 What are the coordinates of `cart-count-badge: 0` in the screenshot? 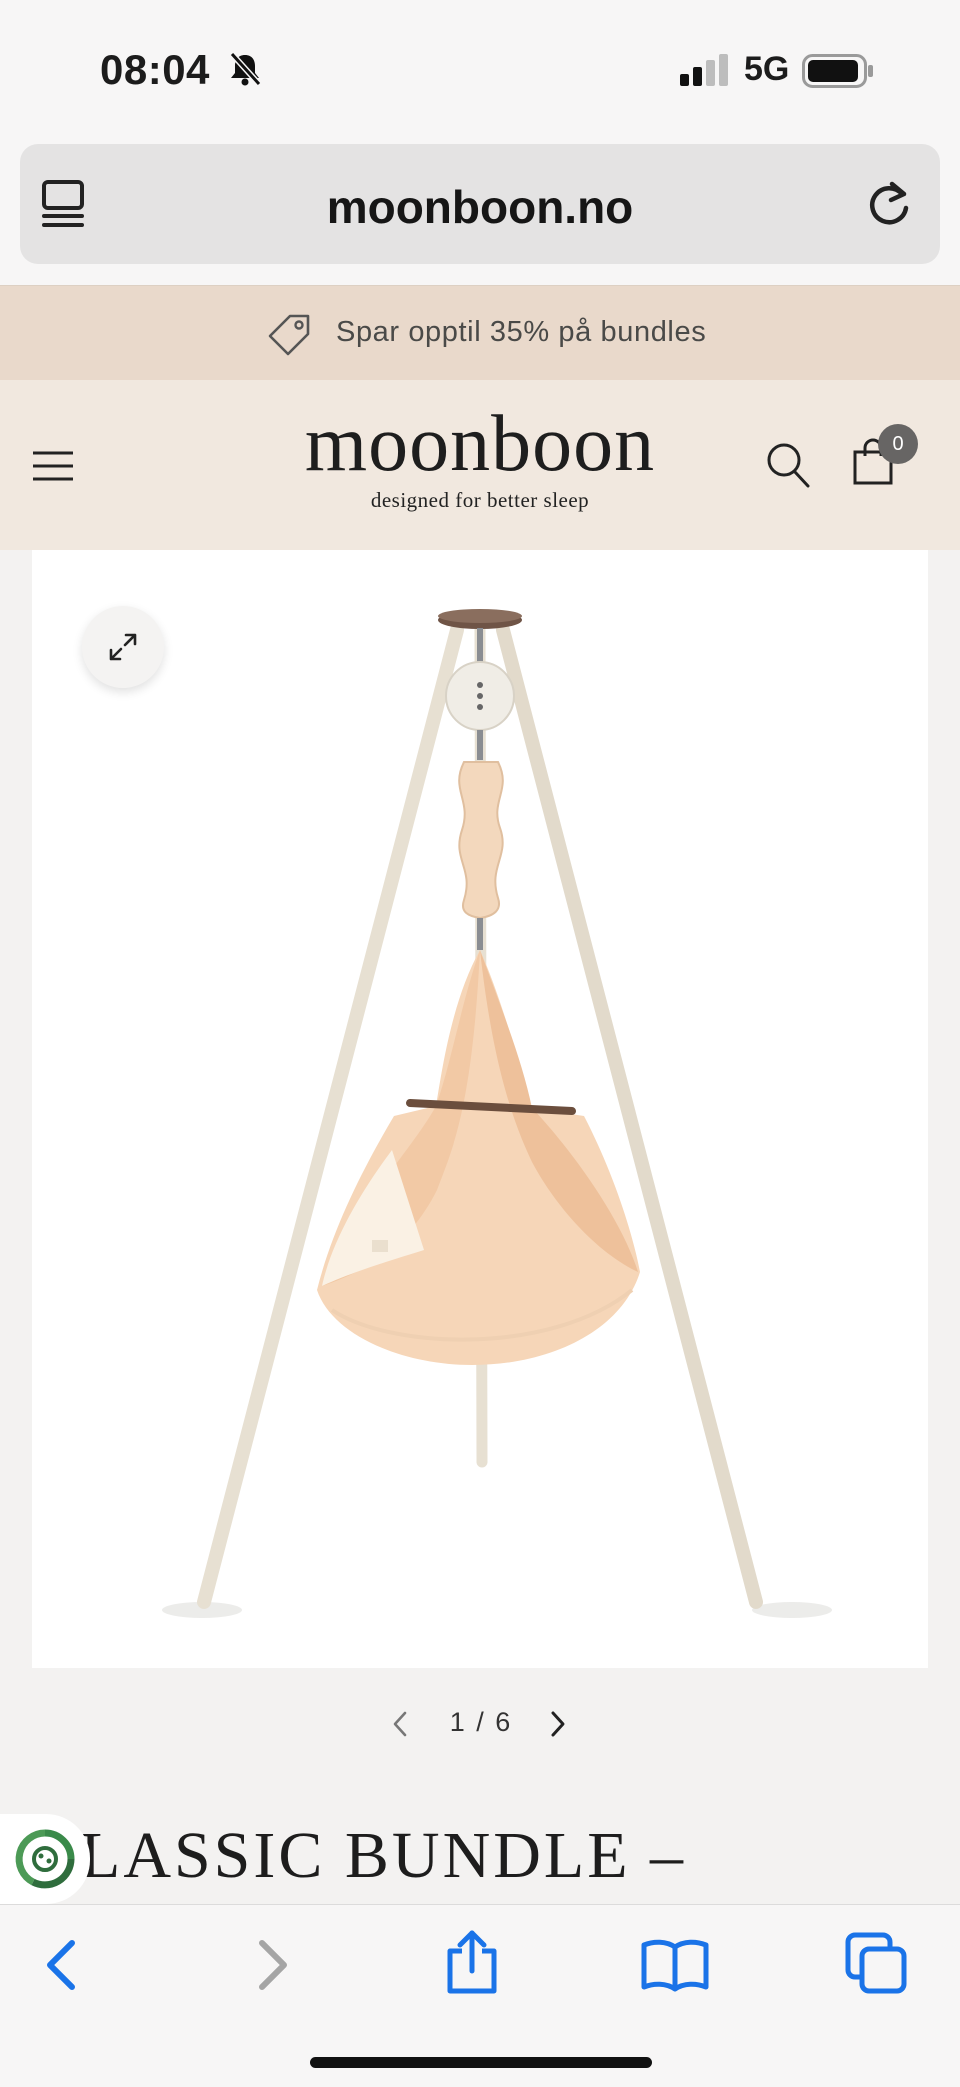 It's located at (898, 444).